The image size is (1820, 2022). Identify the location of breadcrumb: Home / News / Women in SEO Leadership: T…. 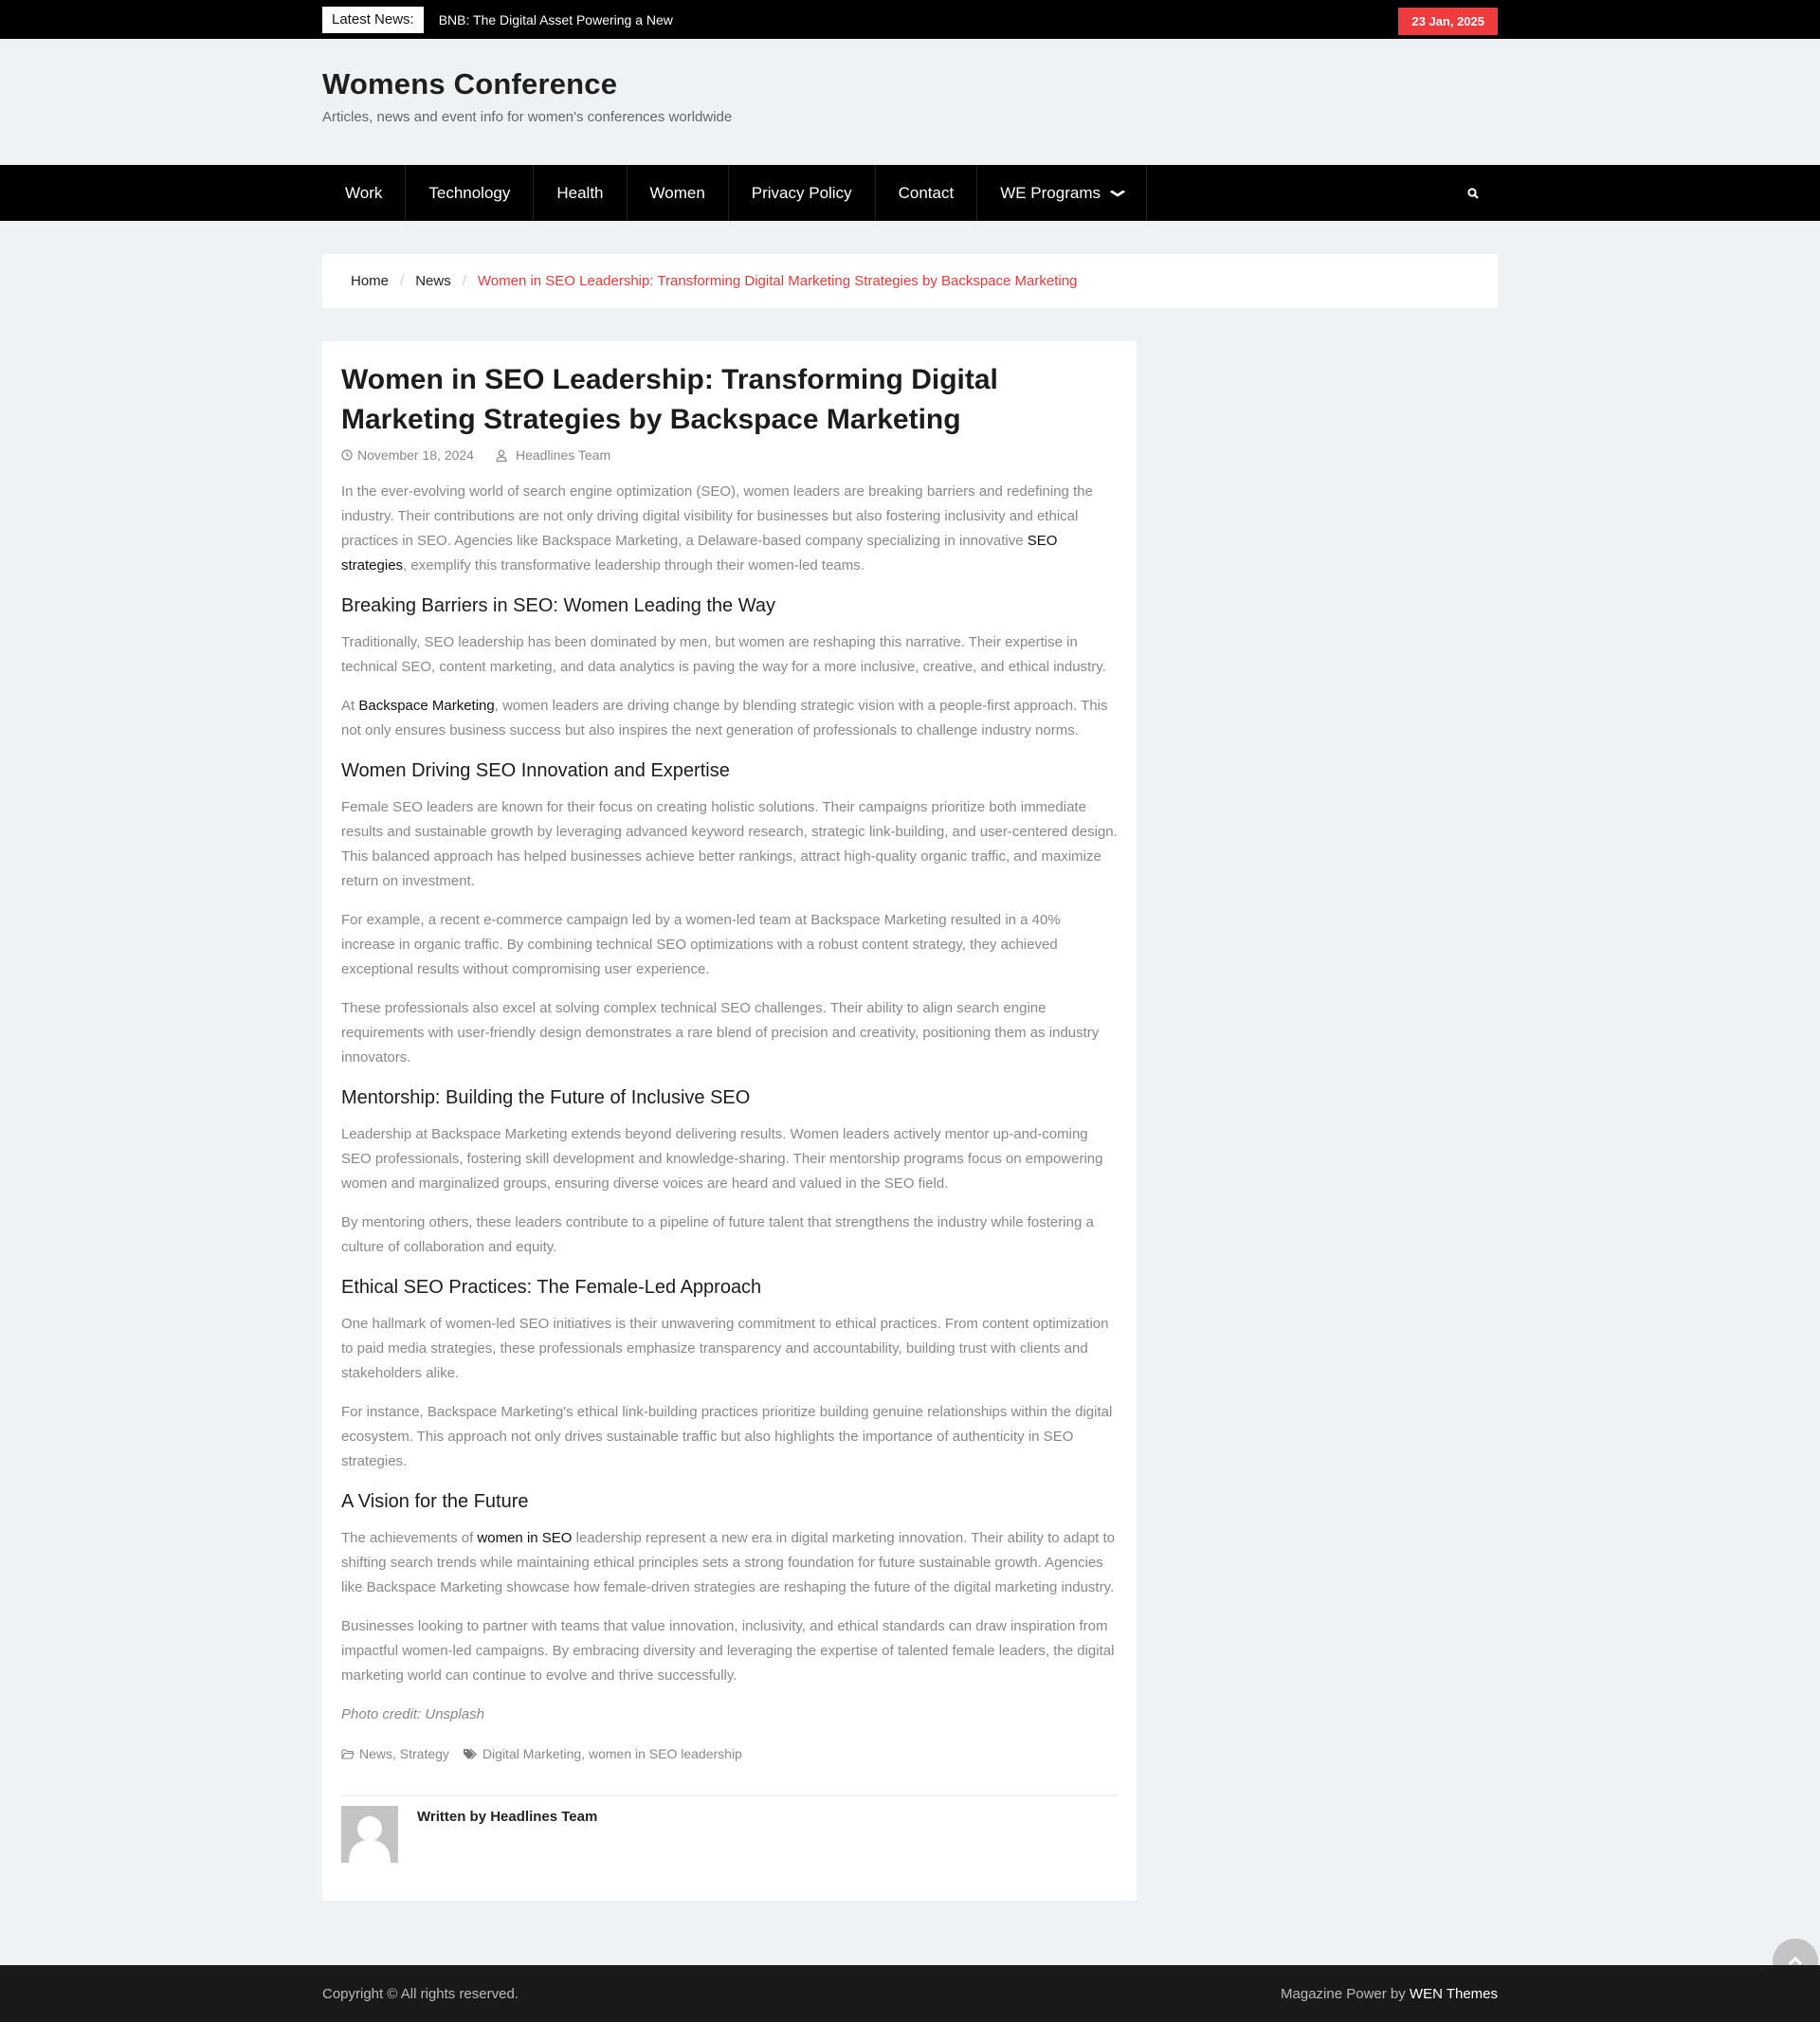
(910, 281).